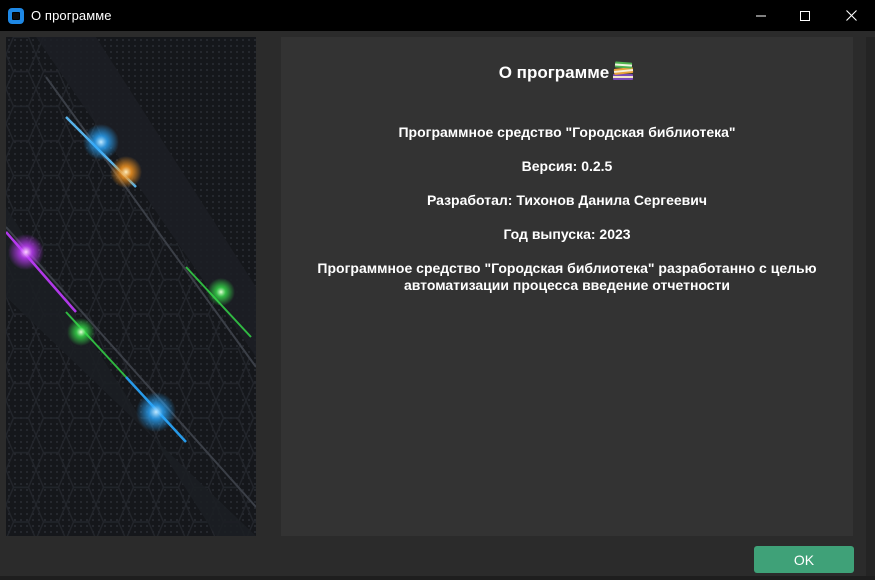  What do you see at coordinates (437, 15) in the screenshot?
I see `title-bar: О программе` at bounding box center [437, 15].